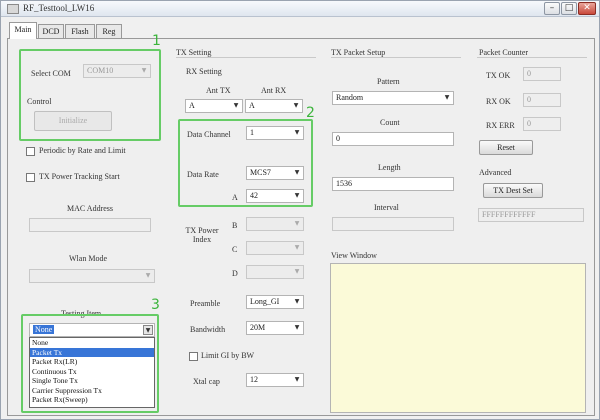  What do you see at coordinates (350, 97) in the screenshot?
I see `pattern-value: Random` at bounding box center [350, 97].